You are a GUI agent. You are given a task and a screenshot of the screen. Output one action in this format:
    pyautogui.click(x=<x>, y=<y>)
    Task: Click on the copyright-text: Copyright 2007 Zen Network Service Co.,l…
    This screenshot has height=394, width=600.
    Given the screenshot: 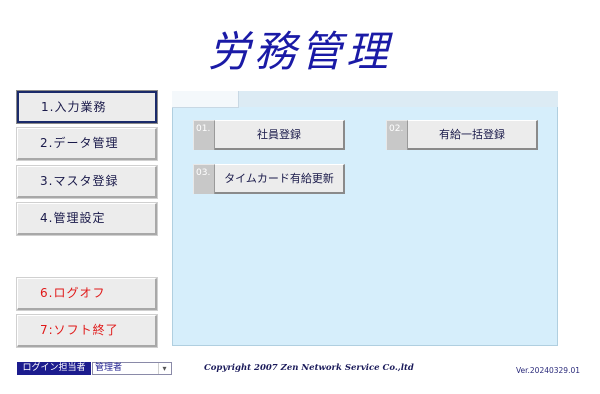 What is the action you would take?
    pyautogui.click(x=309, y=368)
    